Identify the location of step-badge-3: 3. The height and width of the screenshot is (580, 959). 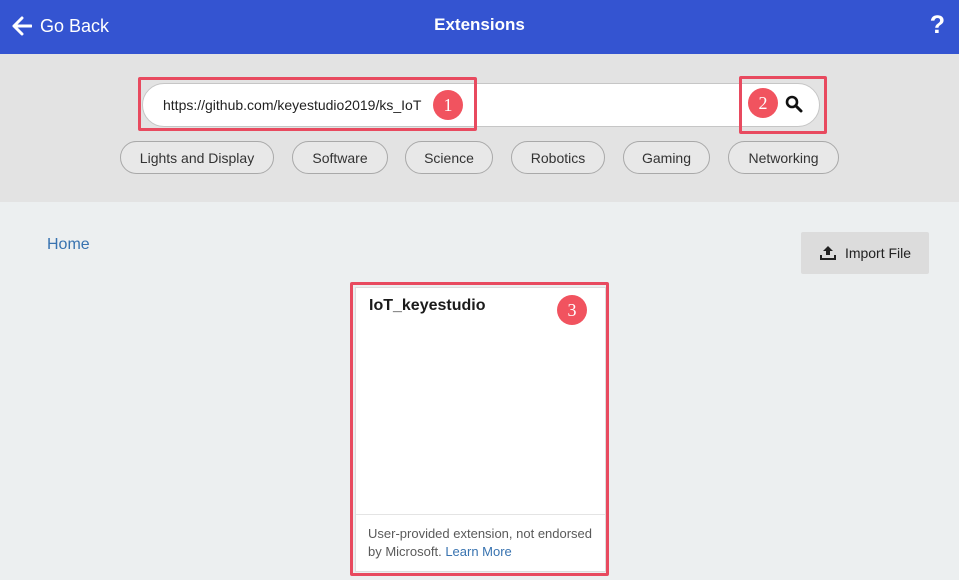
(572, 310).